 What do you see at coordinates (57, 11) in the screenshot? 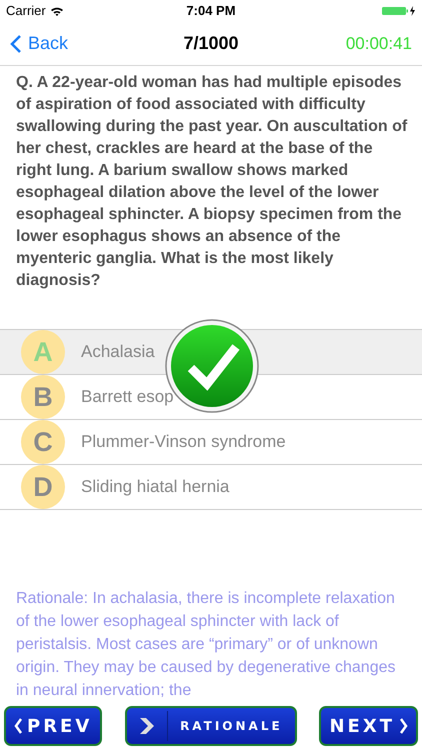
I see `wifi-icon` at bounding box center [57, 11].